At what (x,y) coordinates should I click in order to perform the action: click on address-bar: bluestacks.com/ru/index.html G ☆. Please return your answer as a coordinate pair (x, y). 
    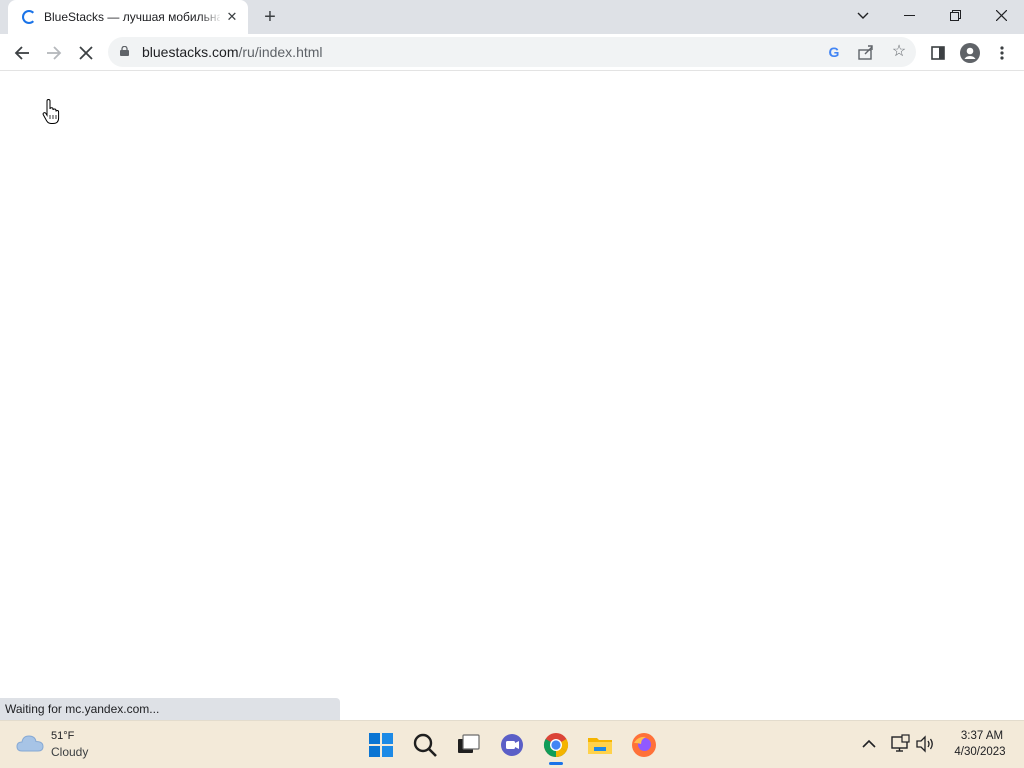
    Looking at the image, I should click on (512, 52).